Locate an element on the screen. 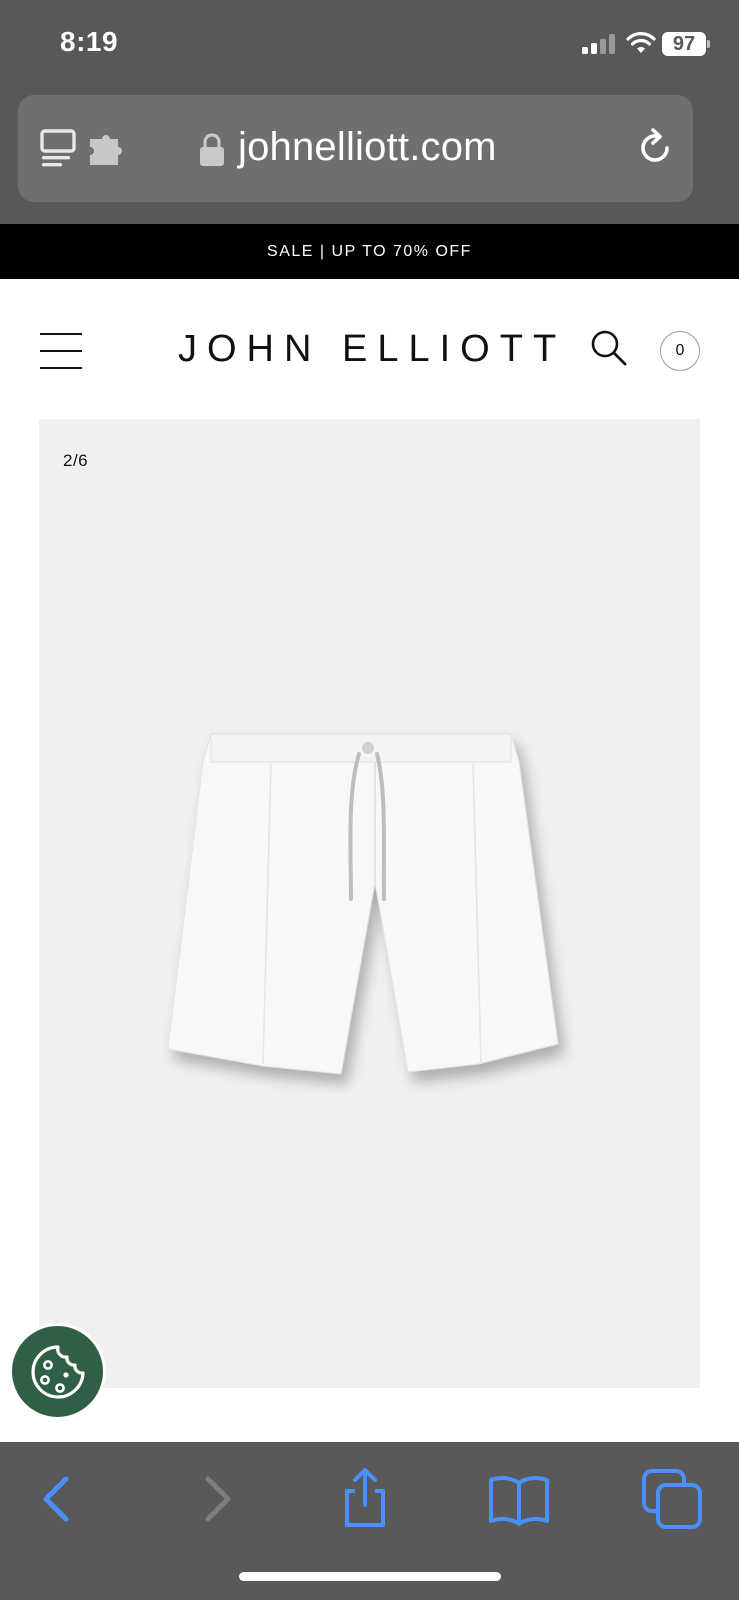 Image resolution: width=739 pixels, height=1600 pixels. gallery-counter: 2/6 is located at coordinates (76, 460).